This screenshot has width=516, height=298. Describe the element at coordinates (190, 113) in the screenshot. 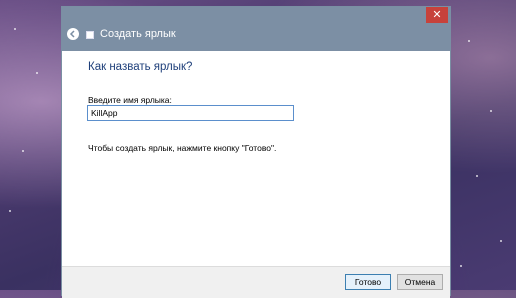

I see `shortcut-name-input` at that location.